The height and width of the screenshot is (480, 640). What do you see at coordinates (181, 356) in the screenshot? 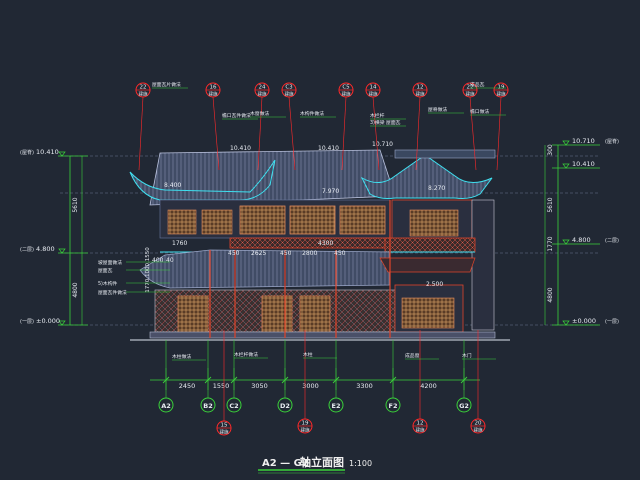
I see `annotation-note: 木柱做法` at bounding box center [181, 356].